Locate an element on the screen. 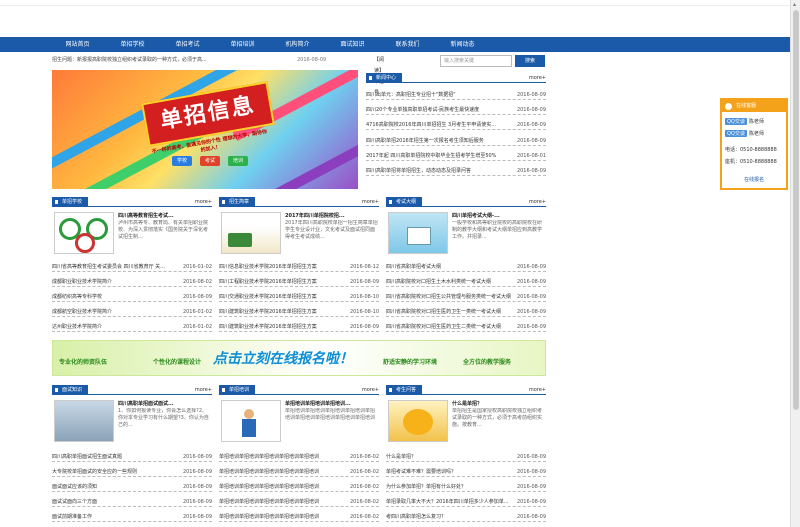 Image resolution: width=800 pixels, height=527 pixels. exam-row: 四川省高职院校对口招生公共管理与服务类统一考试大纲 2016-08-09 is located at coordinates (466, 297).